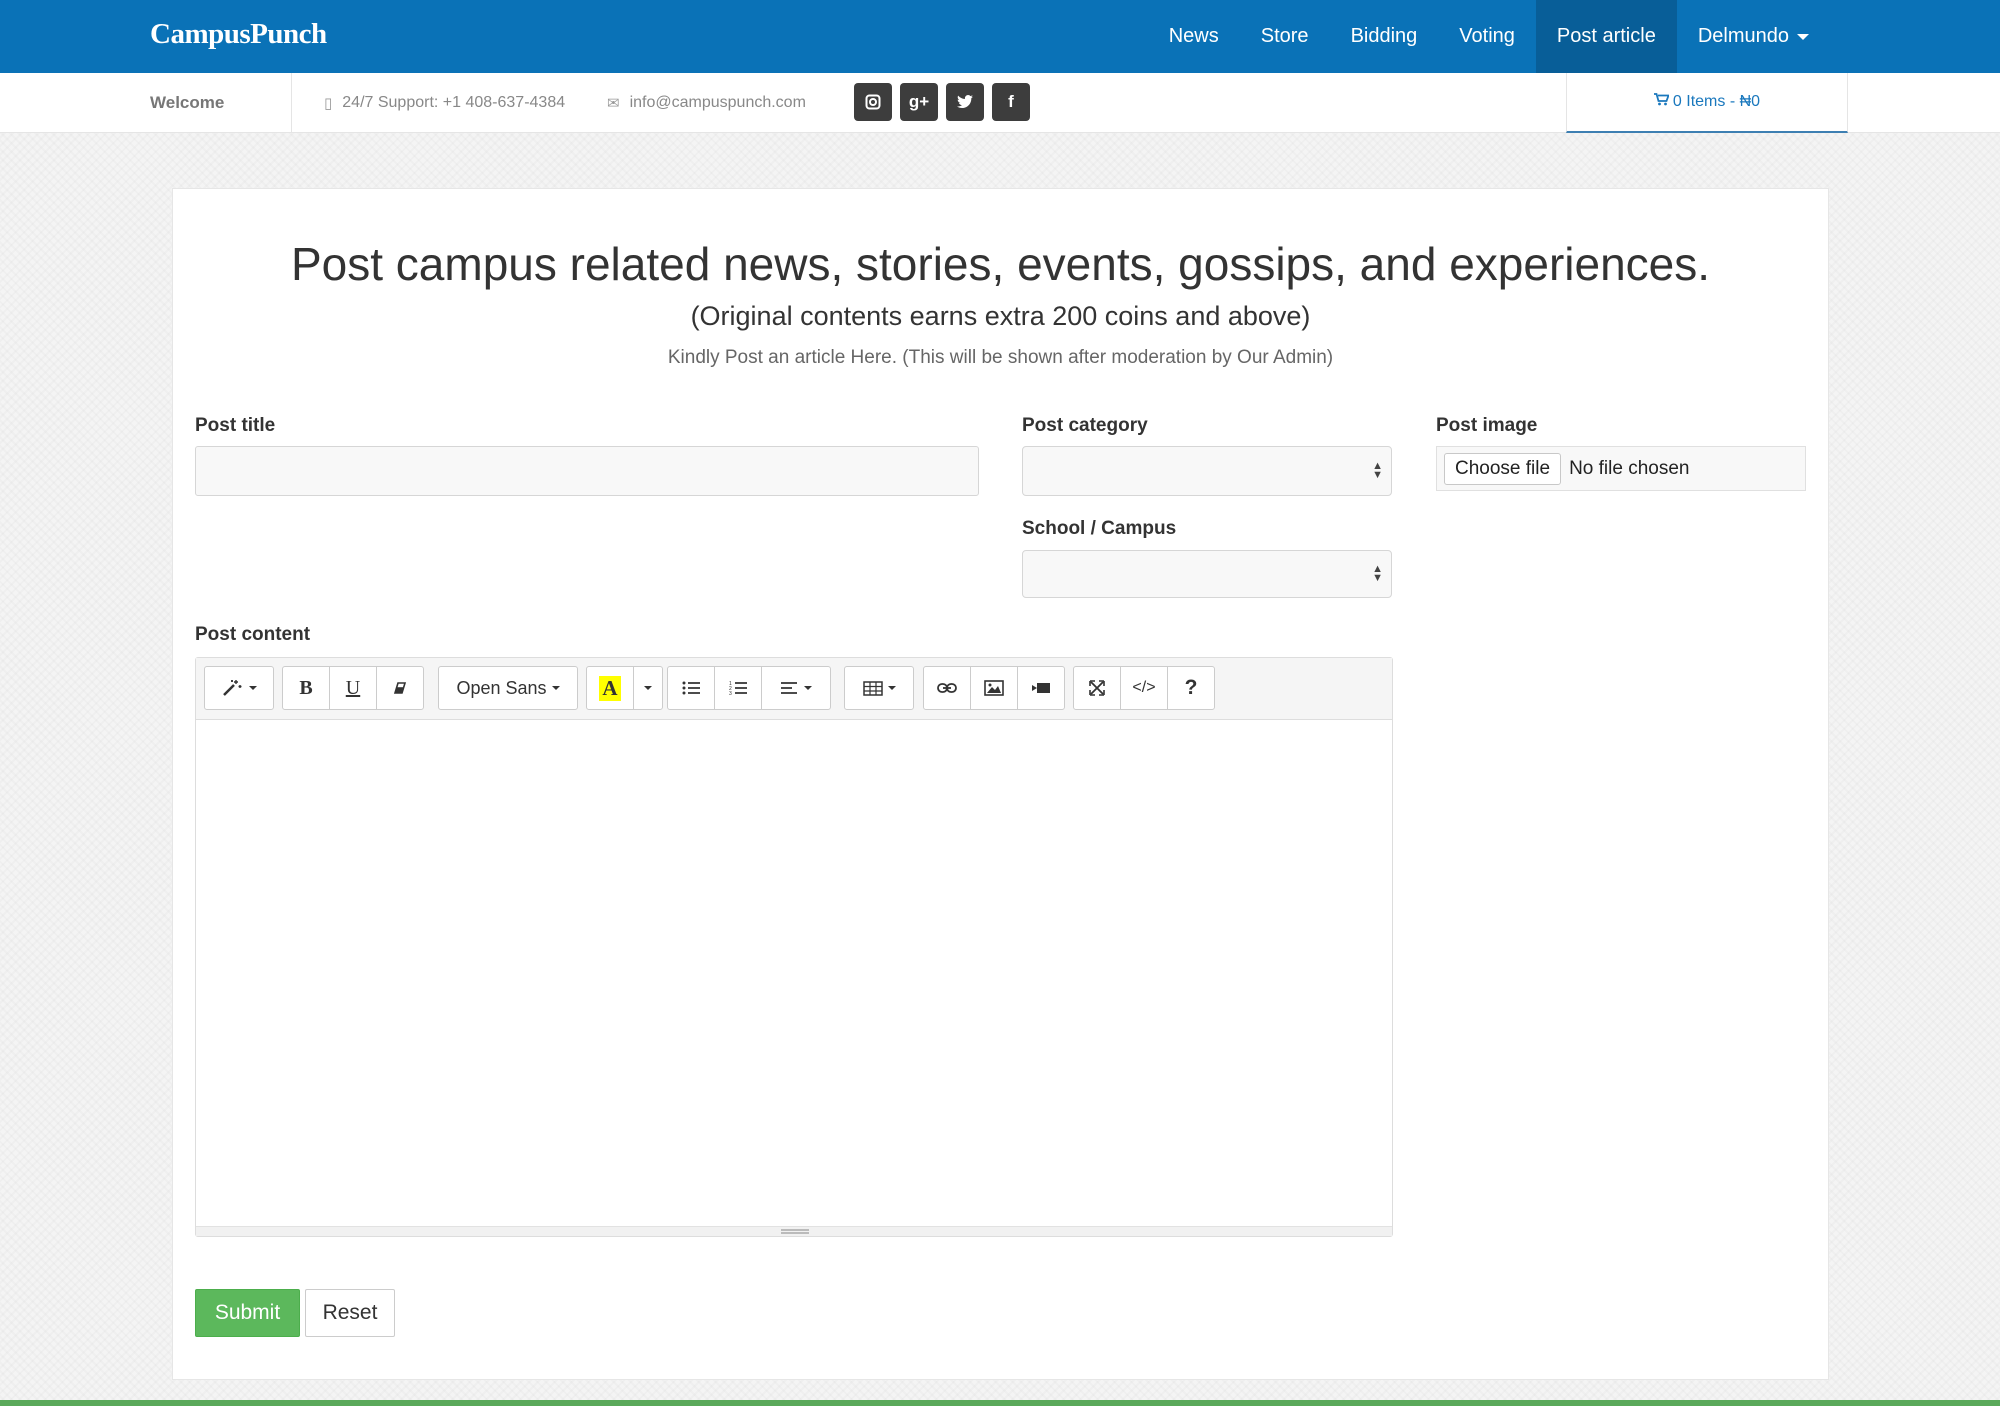 This screenshot has height=1406, width=2000. I want to click on font-family-dropdown: Open Sans, so click(508, 688).